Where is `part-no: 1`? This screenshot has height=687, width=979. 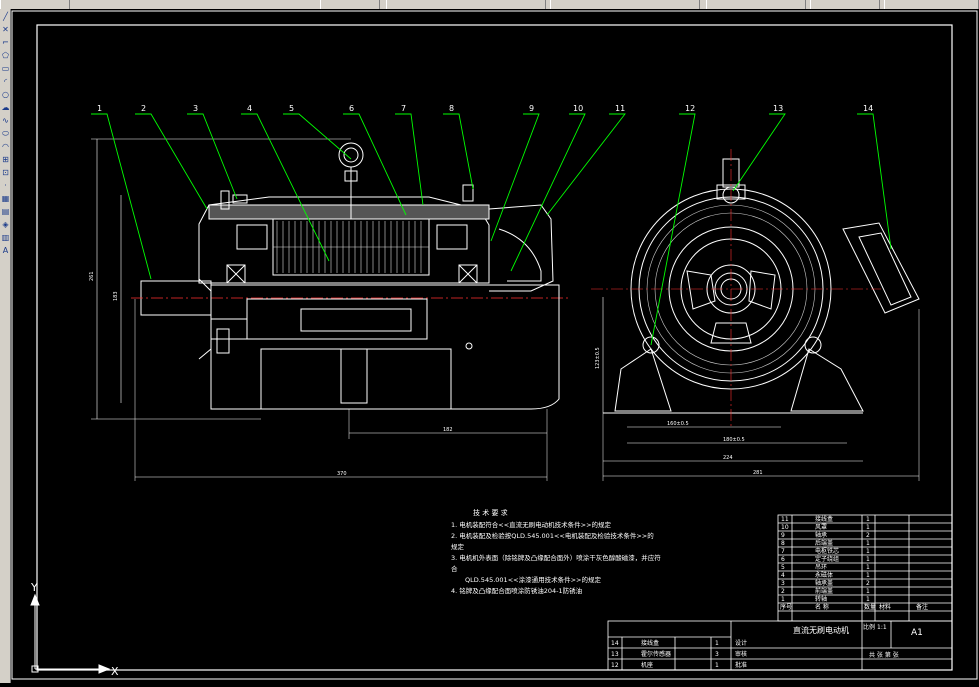
part-no: 1 is located at coordinates (783, 599).